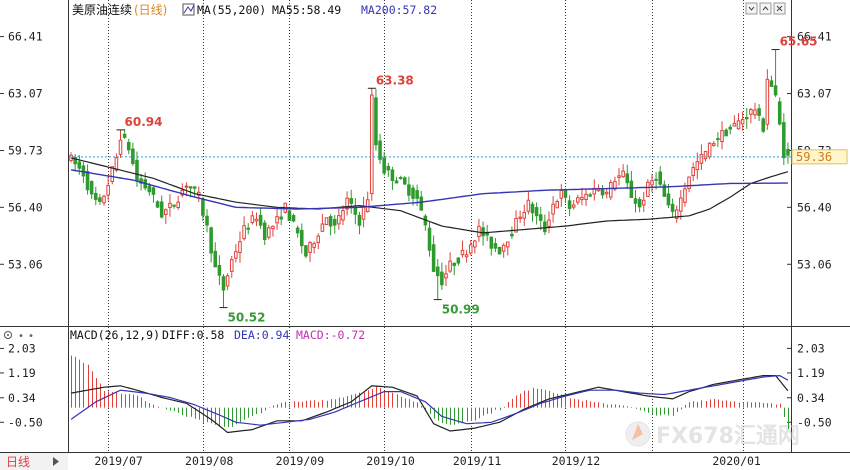  Describe the element at coordinates (576, 461) in the screenshot. I see `x-axis-label: 2019/12` at that location.